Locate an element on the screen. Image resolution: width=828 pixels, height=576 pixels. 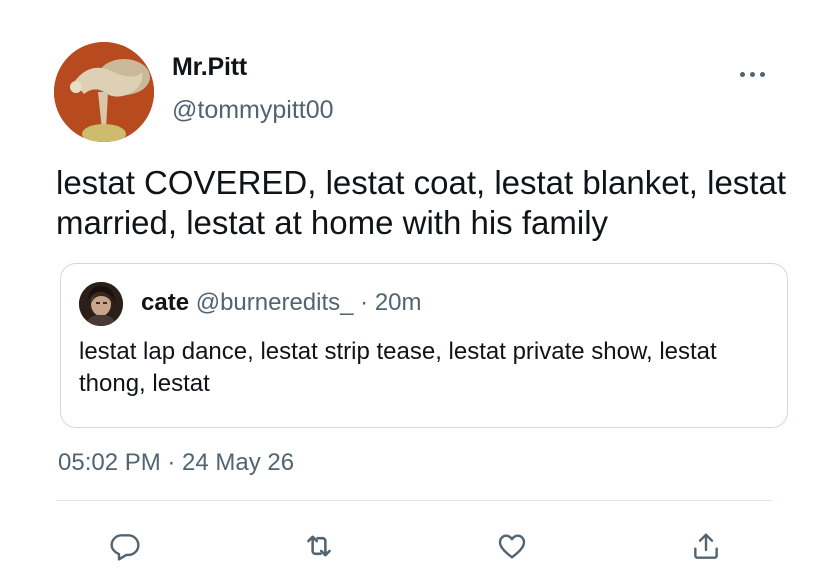
quoted-author-avatar is located at coordinates (101, 304).